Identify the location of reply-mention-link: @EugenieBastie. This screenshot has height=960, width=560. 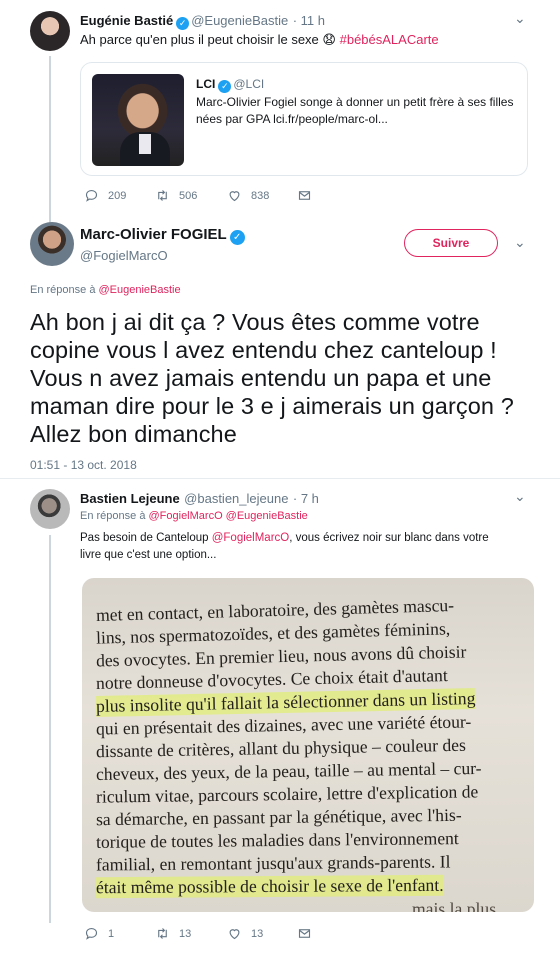
(140, 290).